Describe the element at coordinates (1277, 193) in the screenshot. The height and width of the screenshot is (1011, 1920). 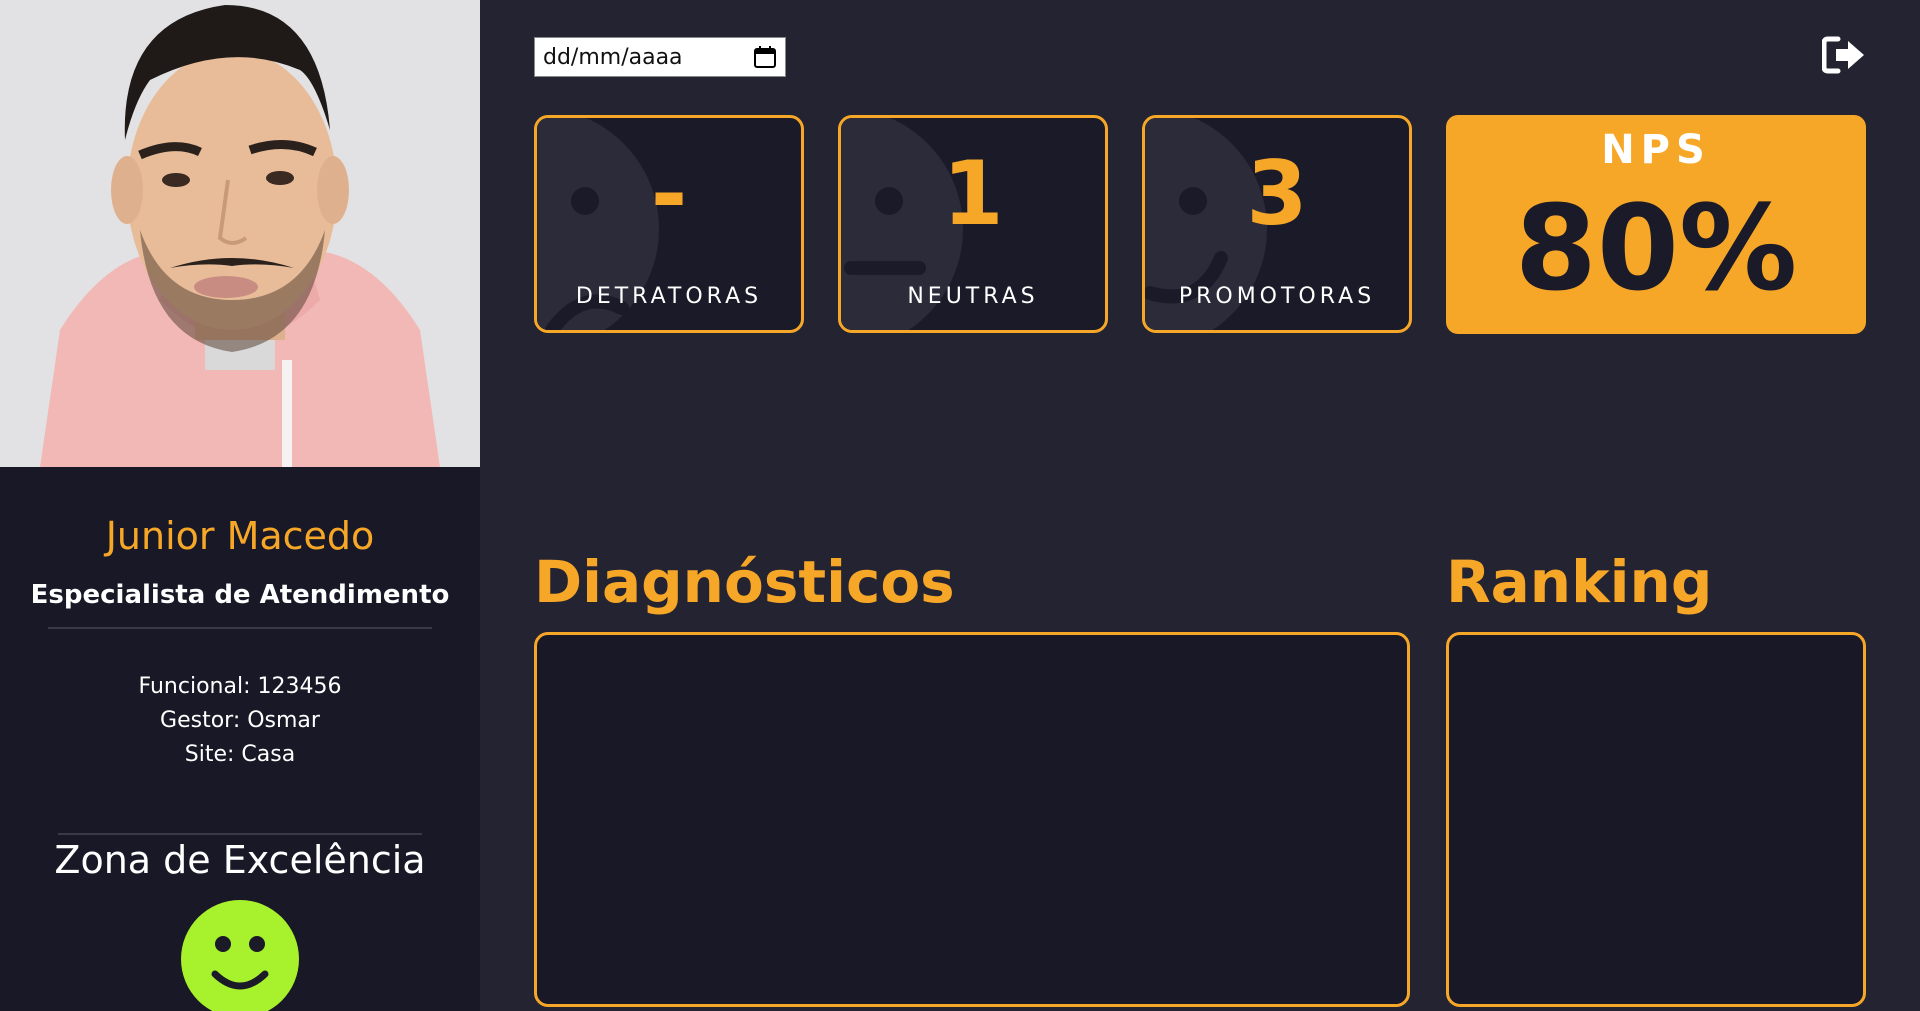
I see `promotoras-value: 3` at that location.